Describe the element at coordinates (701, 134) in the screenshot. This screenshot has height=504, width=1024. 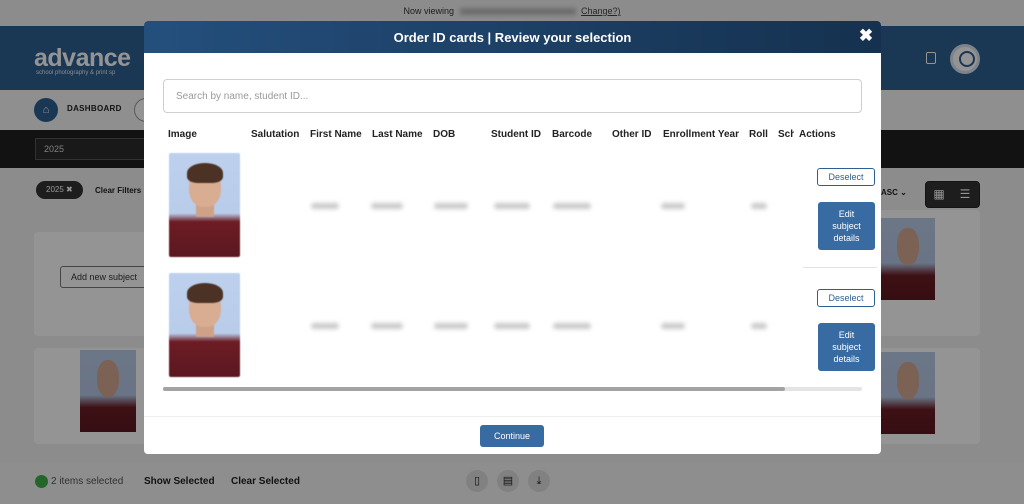
I see `column-enrollment-year: Enrollment Year` at that location.